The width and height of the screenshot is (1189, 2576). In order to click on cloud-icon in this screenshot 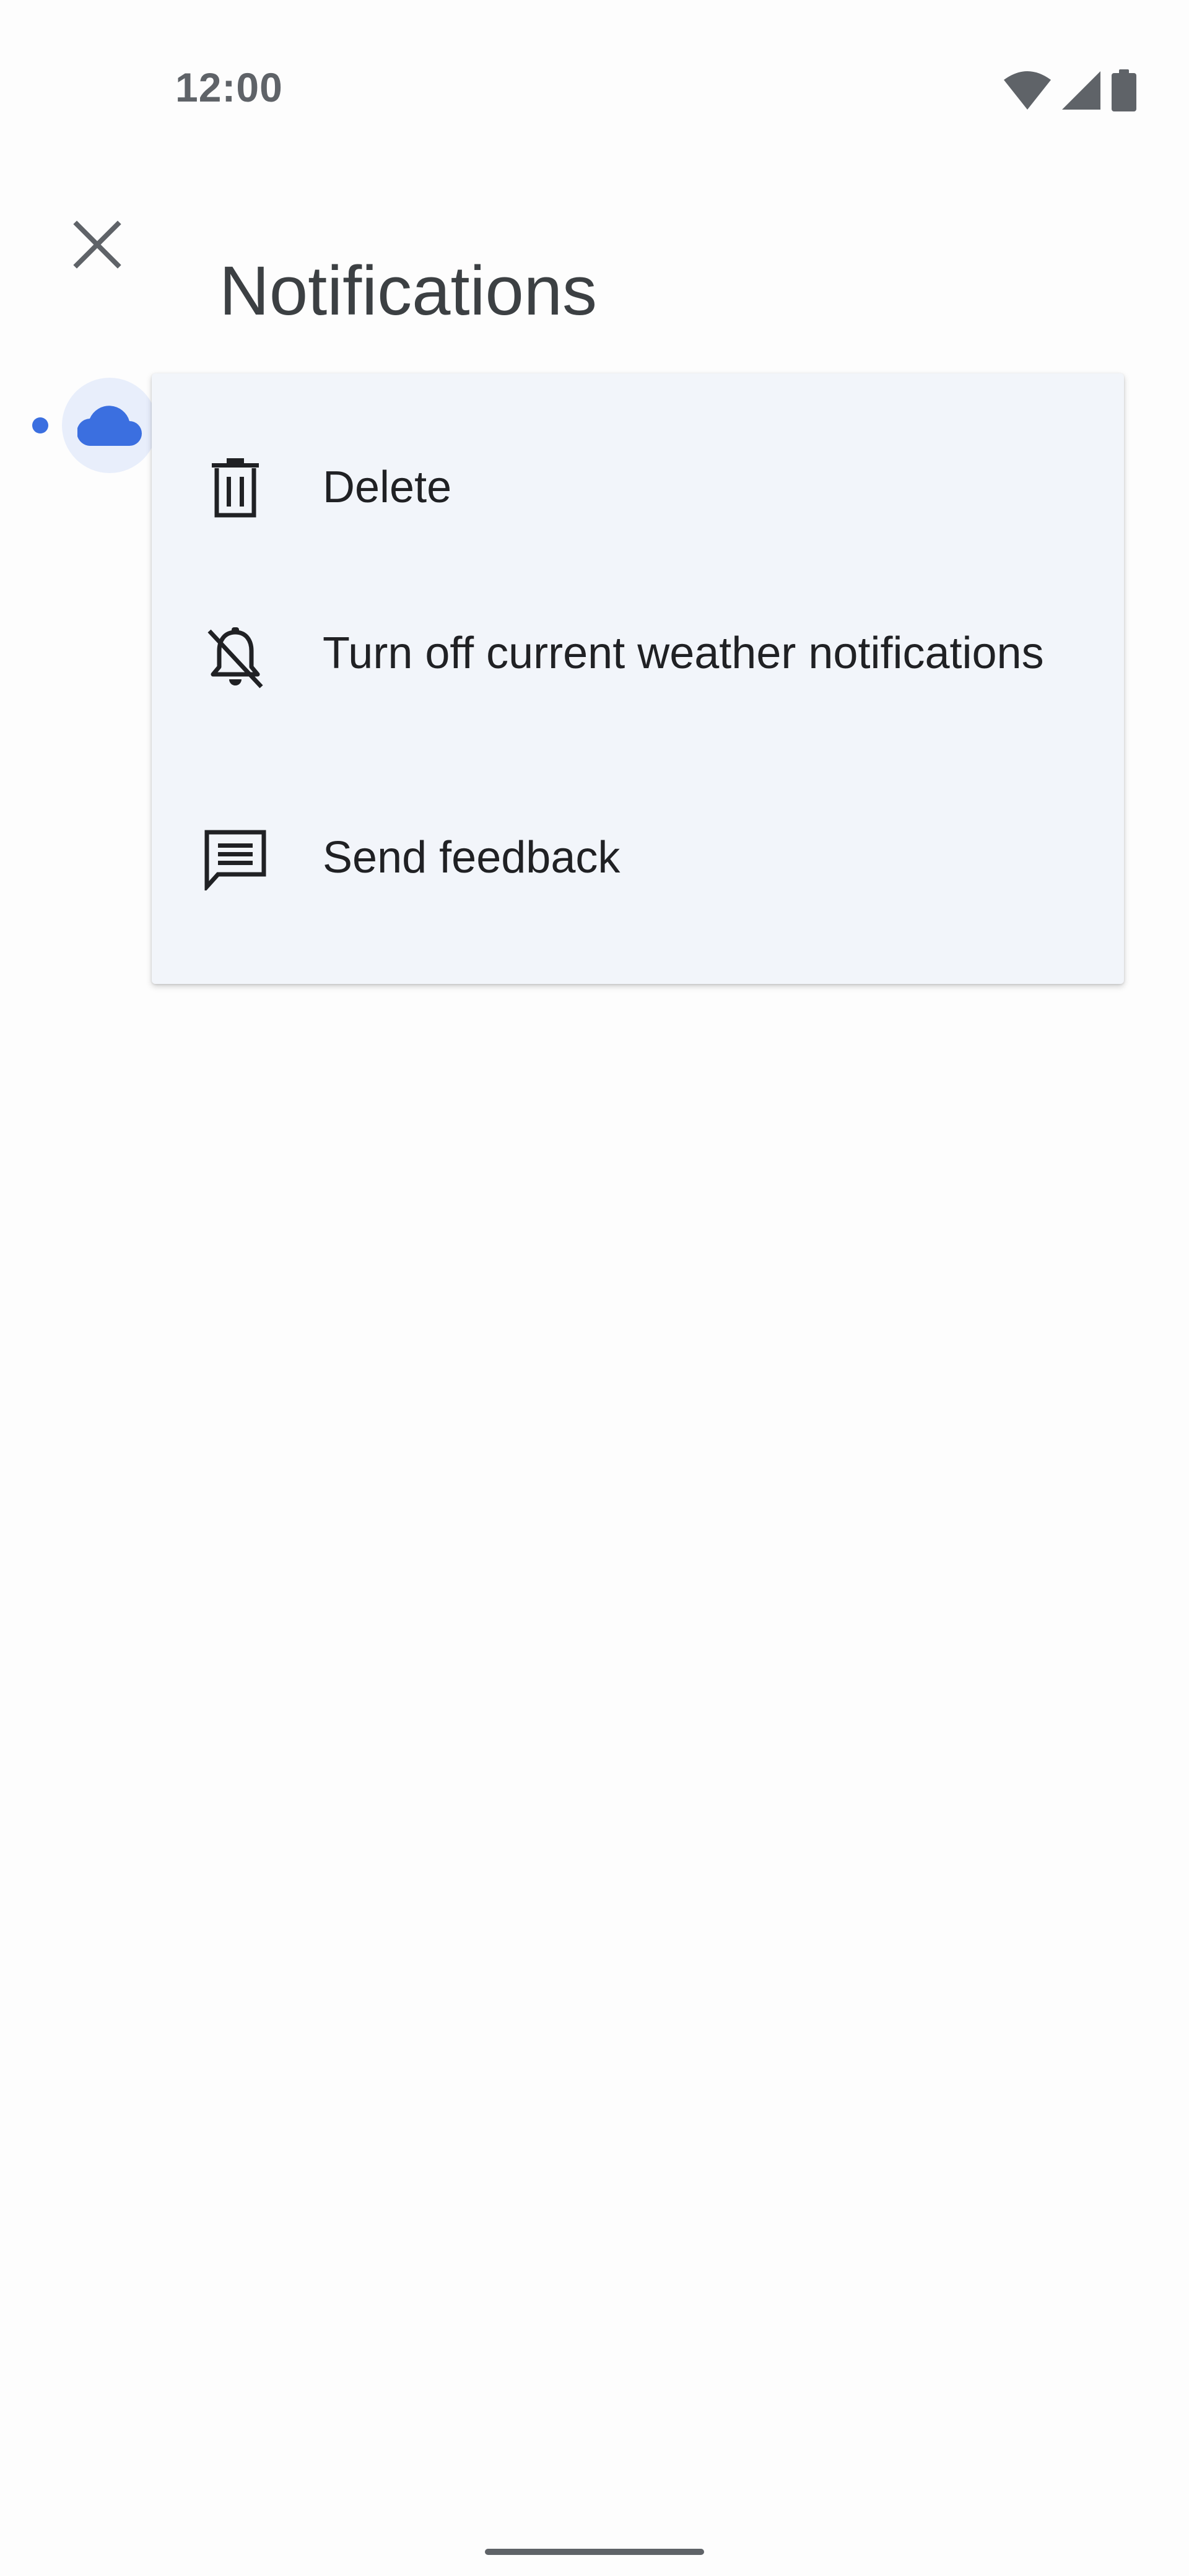, I will do `click(109, 425)`.